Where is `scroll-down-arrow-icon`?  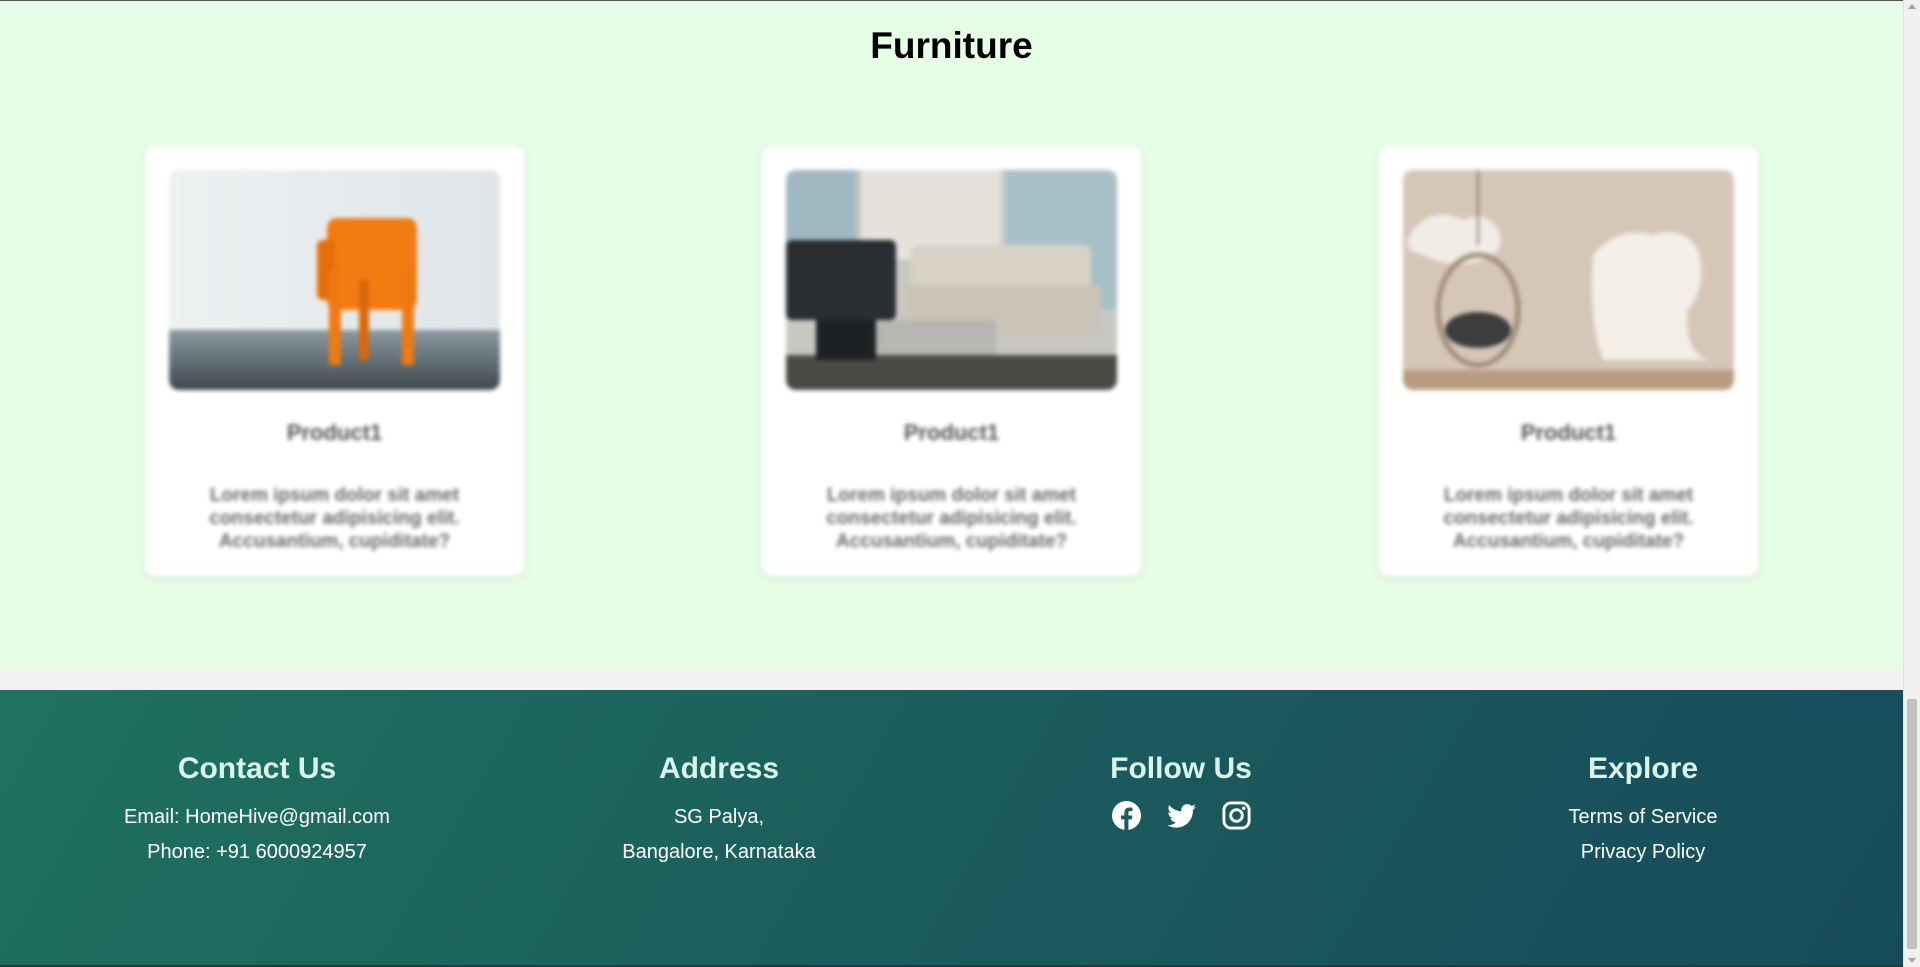
scroll-down-arrow-icon is located at coordinates (1912, 960).